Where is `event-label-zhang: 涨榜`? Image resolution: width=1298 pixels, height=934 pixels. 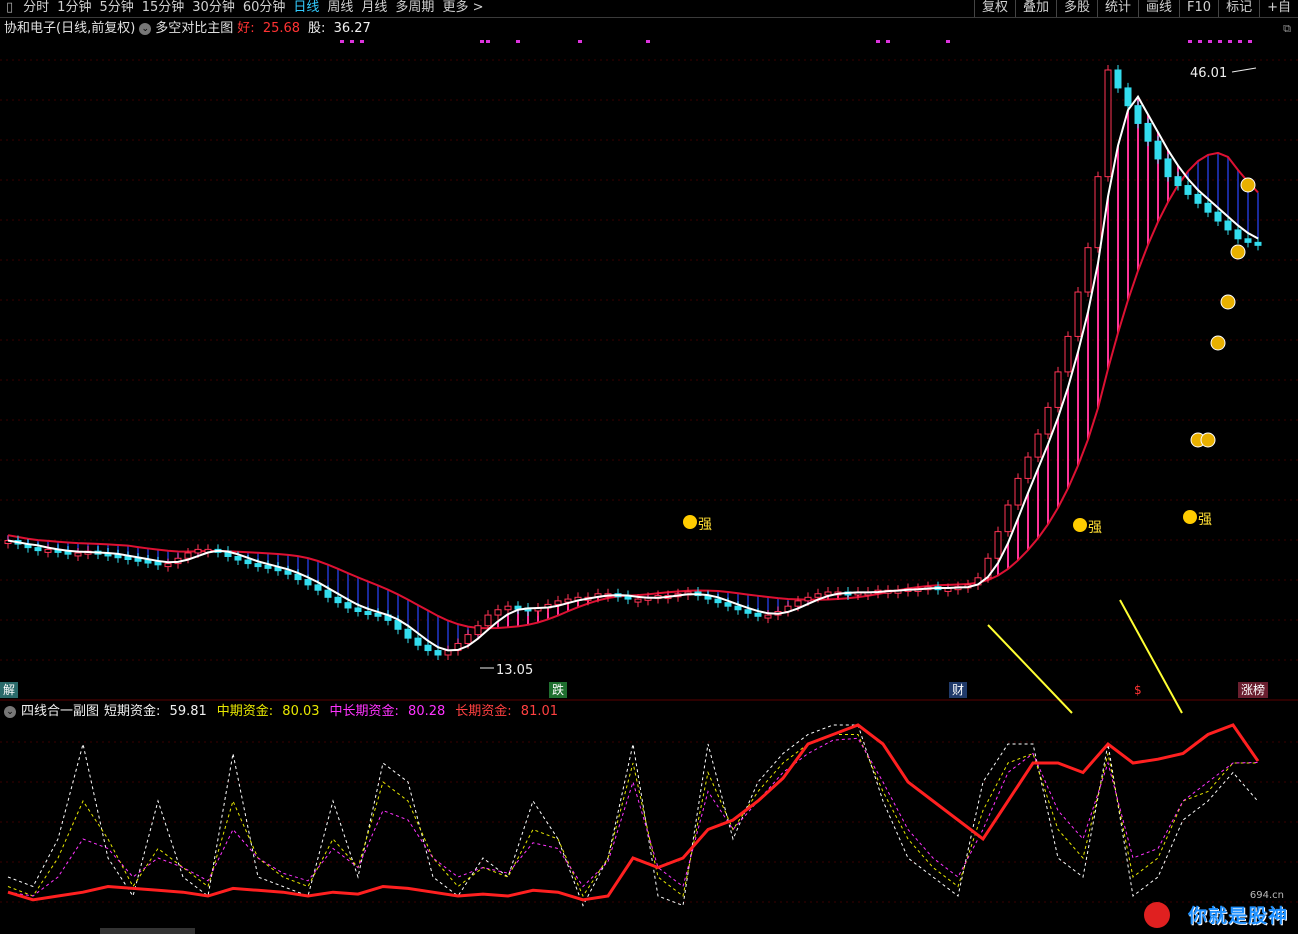
event-label-zhang: 涨榜 is located at coordinates (1253, 690).